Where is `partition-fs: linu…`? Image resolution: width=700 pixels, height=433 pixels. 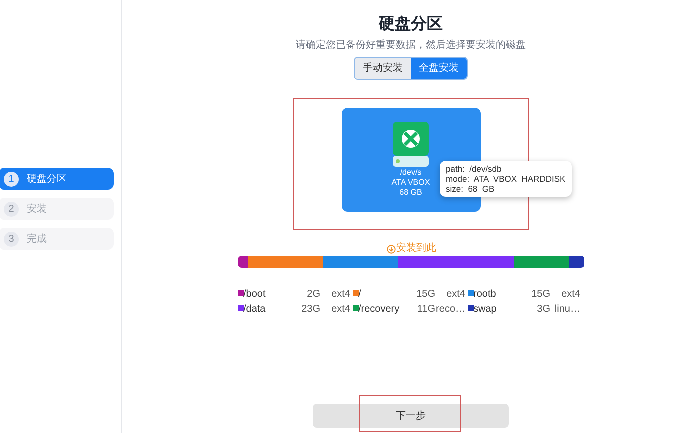 partition-fs: linu… is located at coordinates (567, 309).